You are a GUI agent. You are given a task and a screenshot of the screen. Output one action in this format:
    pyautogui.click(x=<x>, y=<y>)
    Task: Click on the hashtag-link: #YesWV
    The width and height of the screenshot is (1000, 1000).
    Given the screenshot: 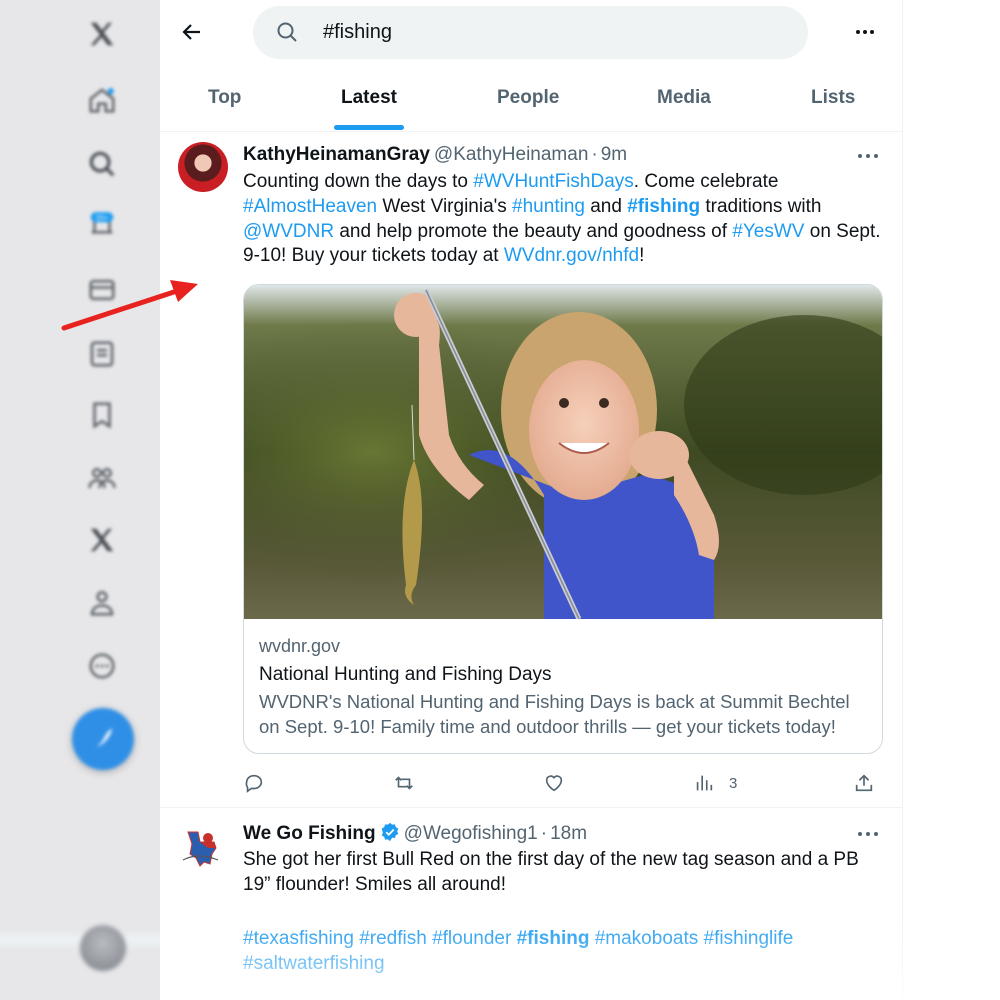 What is the action you would take?
    pyautogui.click(x=768, y=231)
    